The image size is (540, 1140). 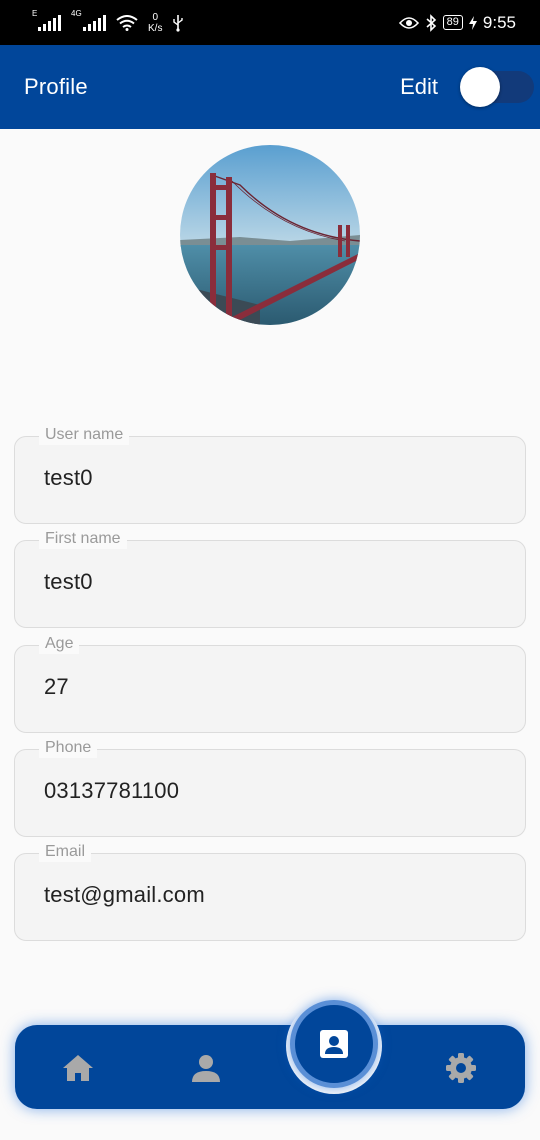 I want to click on charging-icon, so click(x=472, y=22).